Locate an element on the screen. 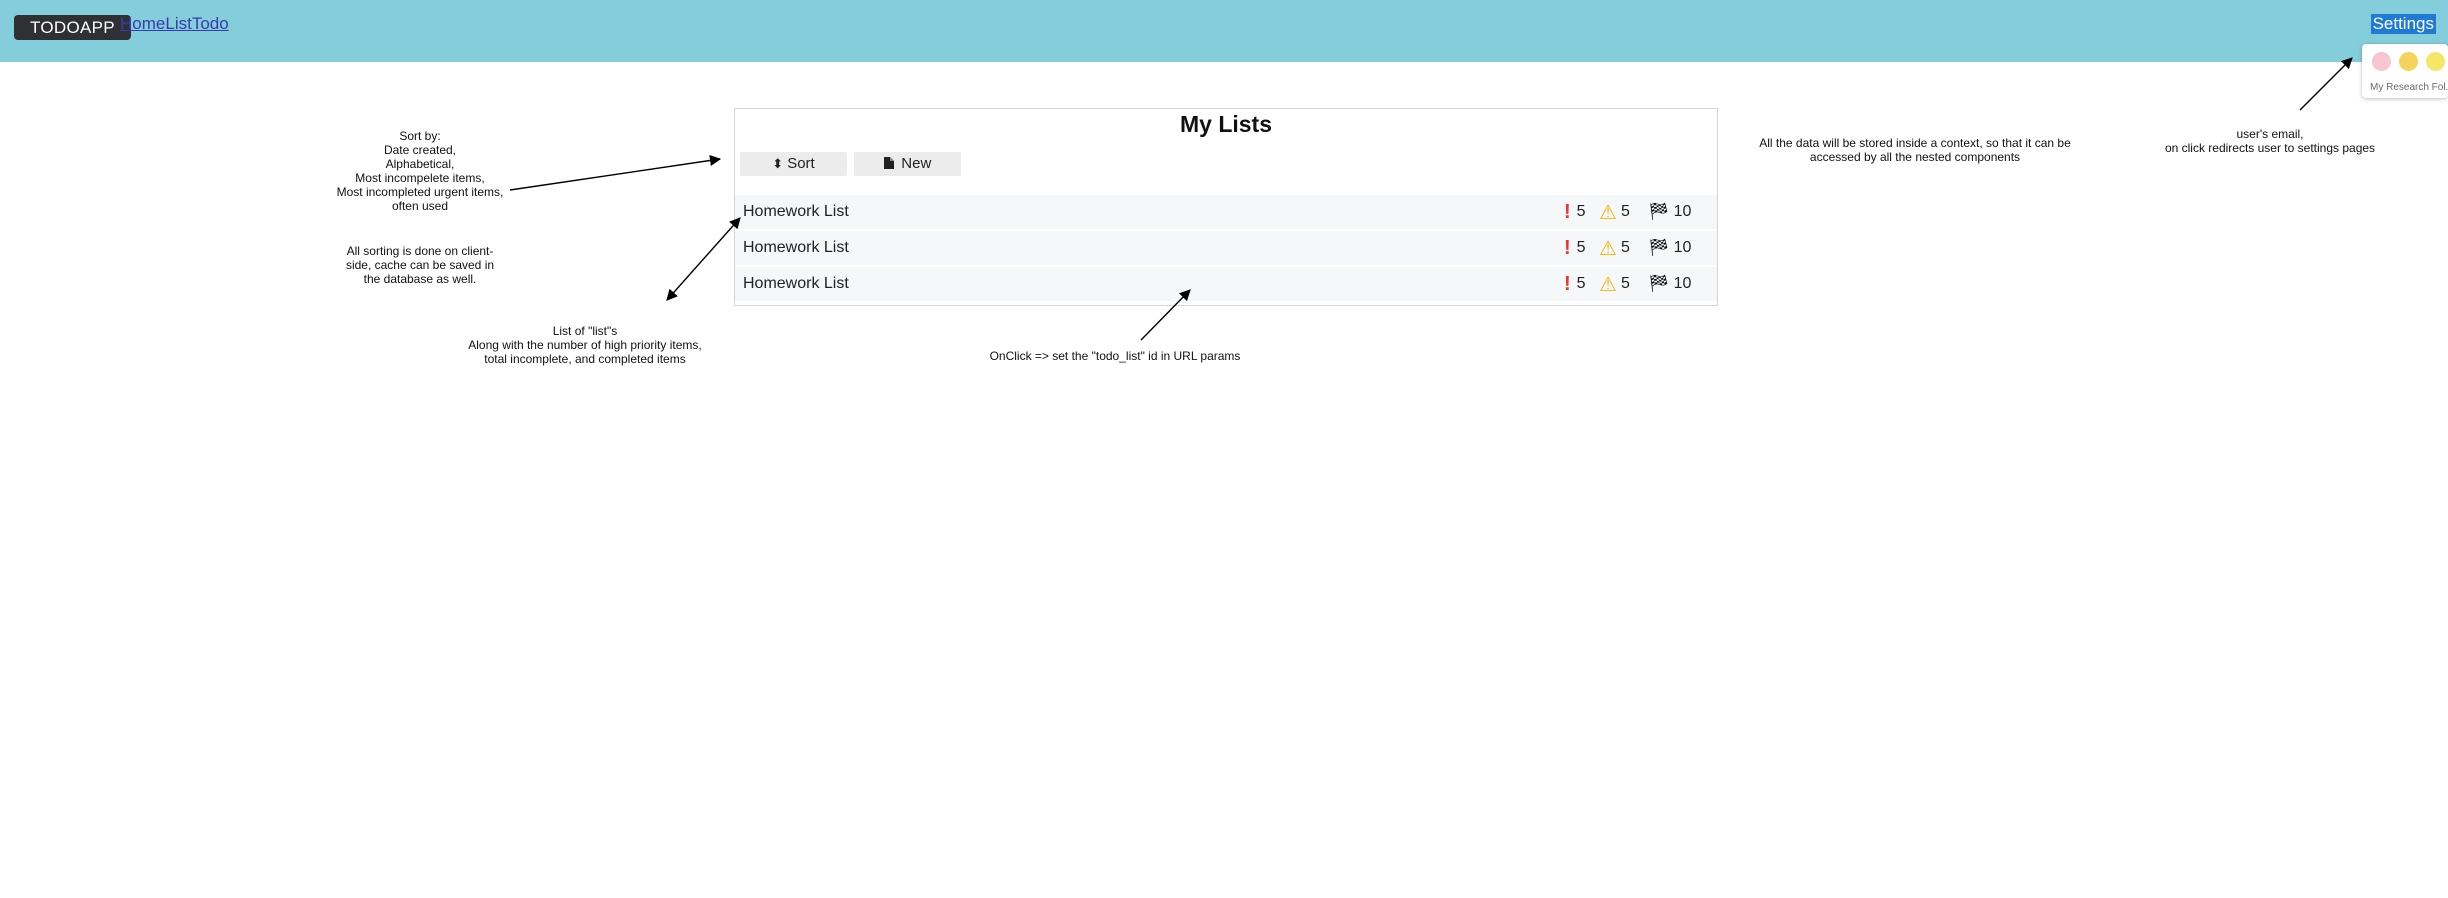  email-arrow is located at coordinates (2326, 84).